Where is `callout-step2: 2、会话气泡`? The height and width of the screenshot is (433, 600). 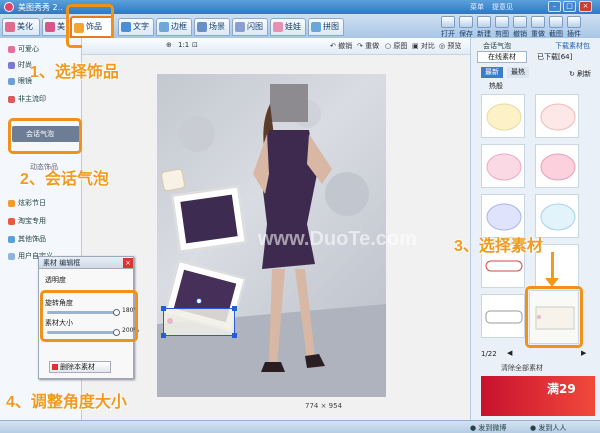 callout-step2: 2、会话气泡 is located at coordinates (64, 179).